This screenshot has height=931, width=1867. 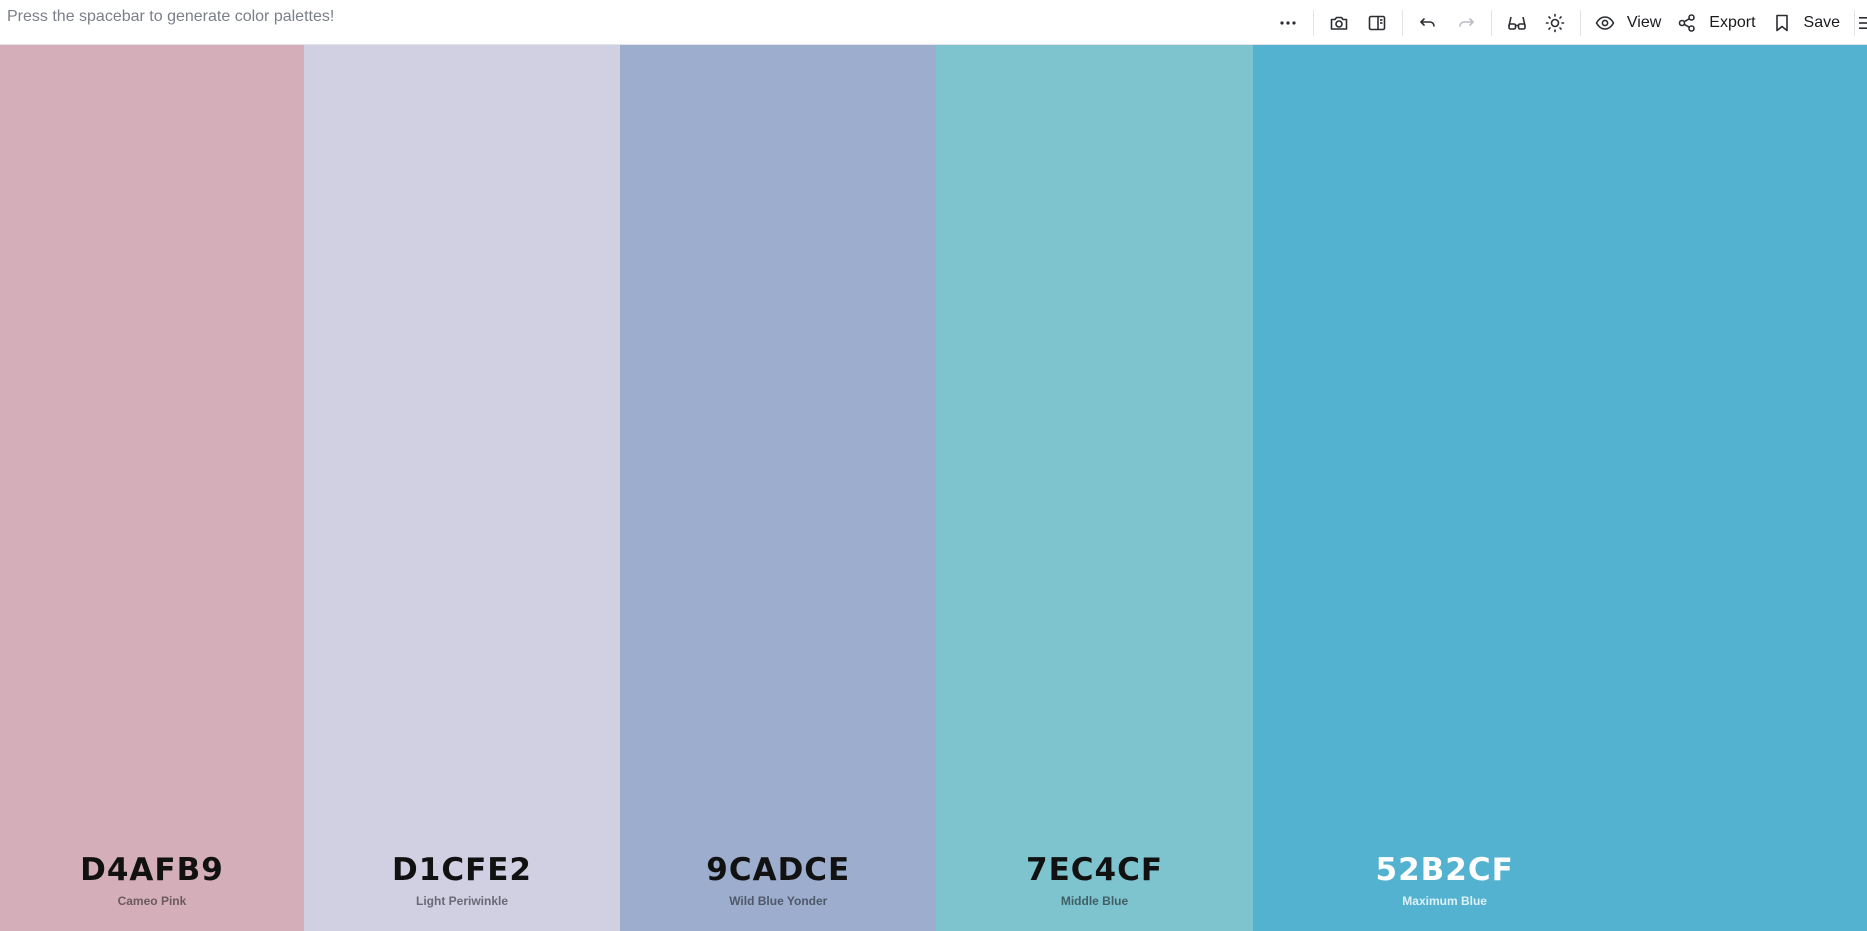 I want to click on redo-icon, so click(x=1466, y=22).